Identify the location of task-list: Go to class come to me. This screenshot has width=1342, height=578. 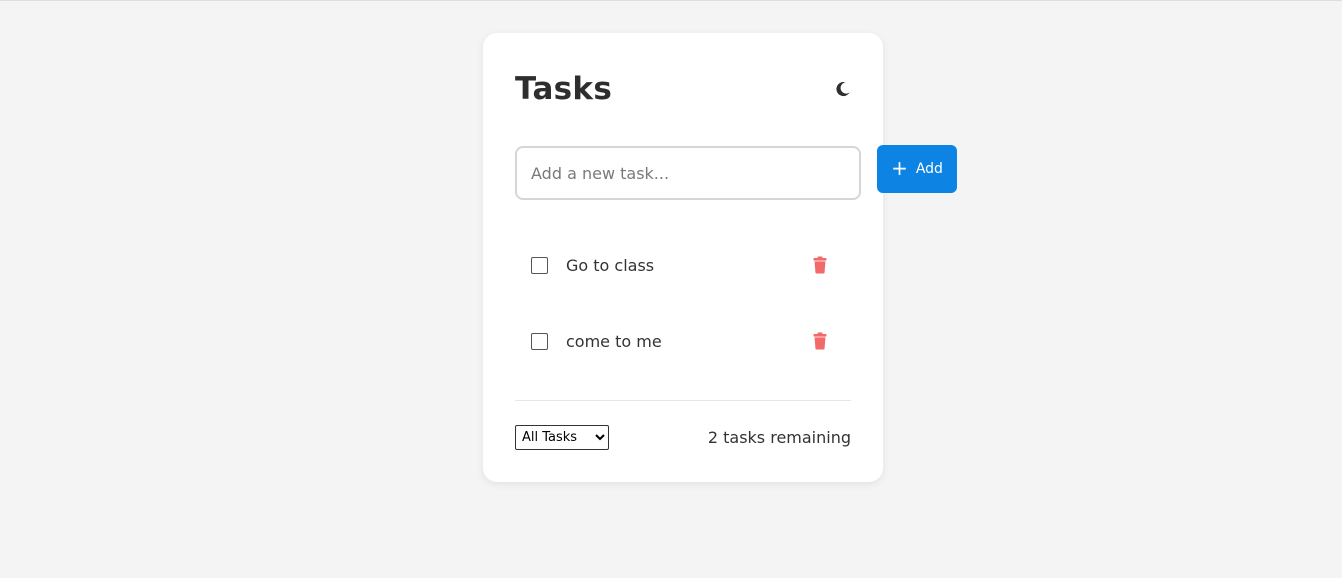
(683, 305).